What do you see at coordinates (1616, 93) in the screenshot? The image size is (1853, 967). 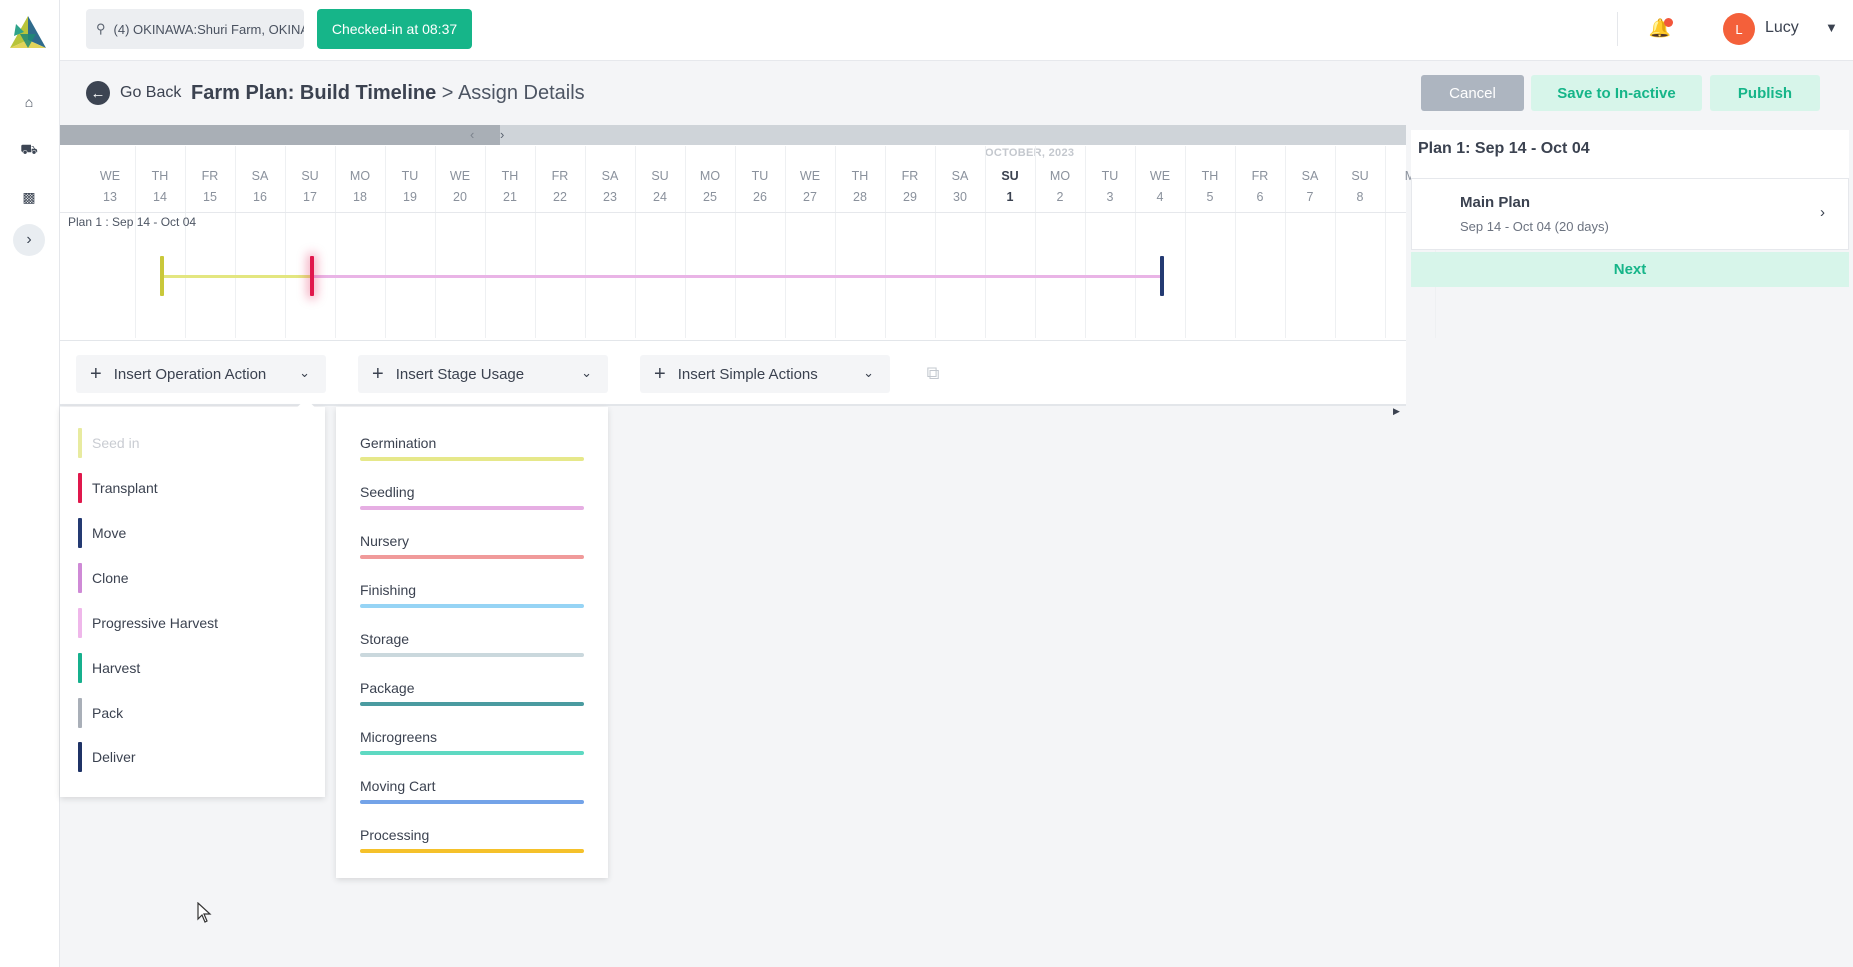 I see `save-inactive-button: Save to In-active` at bounding box center [1616, 93].